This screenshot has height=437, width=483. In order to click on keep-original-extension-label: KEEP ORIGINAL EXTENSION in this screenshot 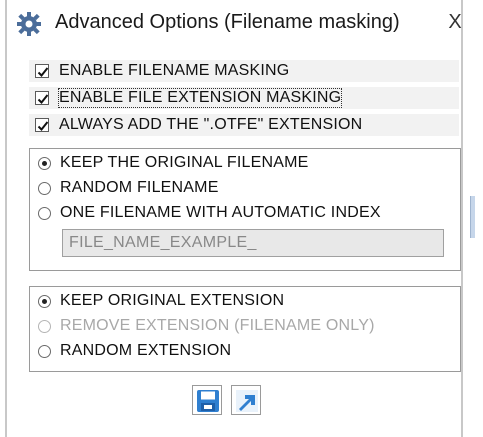, I will do `click(172, 300)`.